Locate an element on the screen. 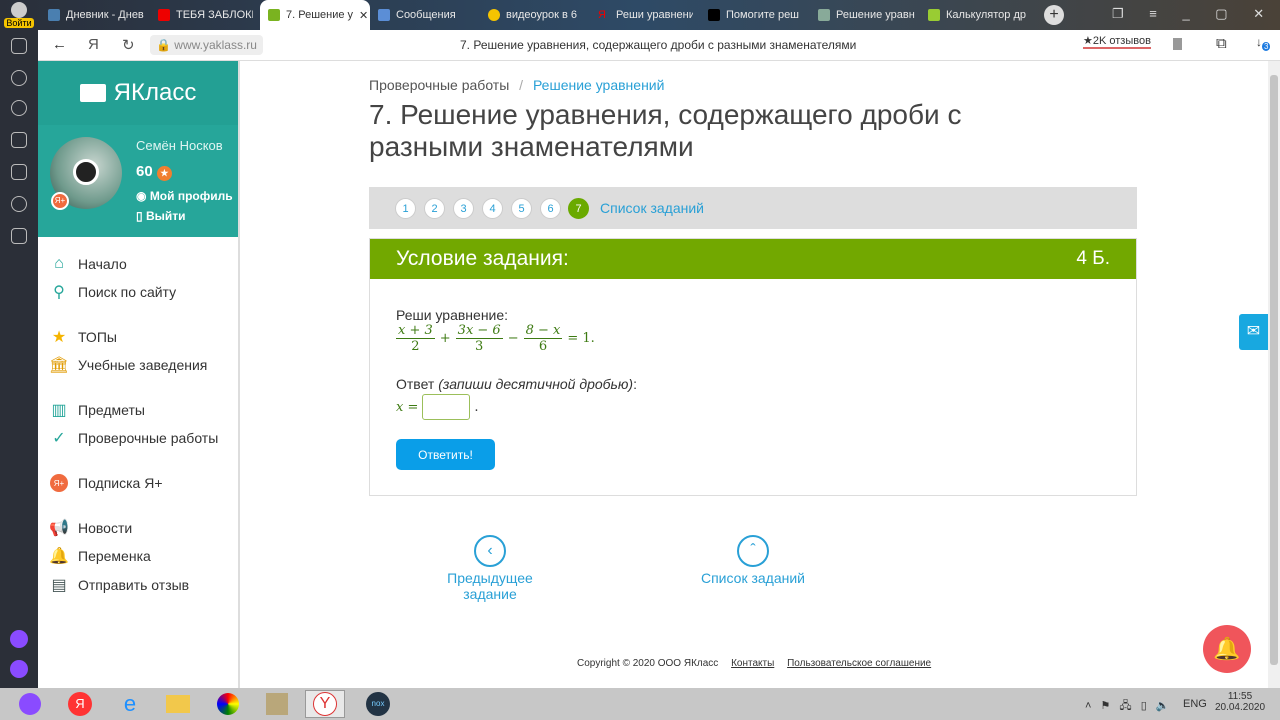  nox-icon: nox is located at coordinates (378, 704).